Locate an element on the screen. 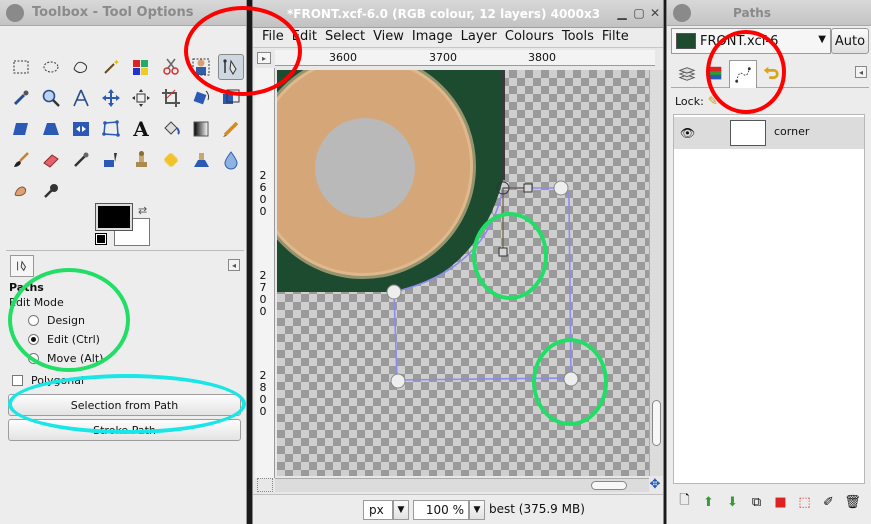 The width and height of the screenshot is (871, 524). delete-path-icon: 🗑 is located at coordinates (852, 502).